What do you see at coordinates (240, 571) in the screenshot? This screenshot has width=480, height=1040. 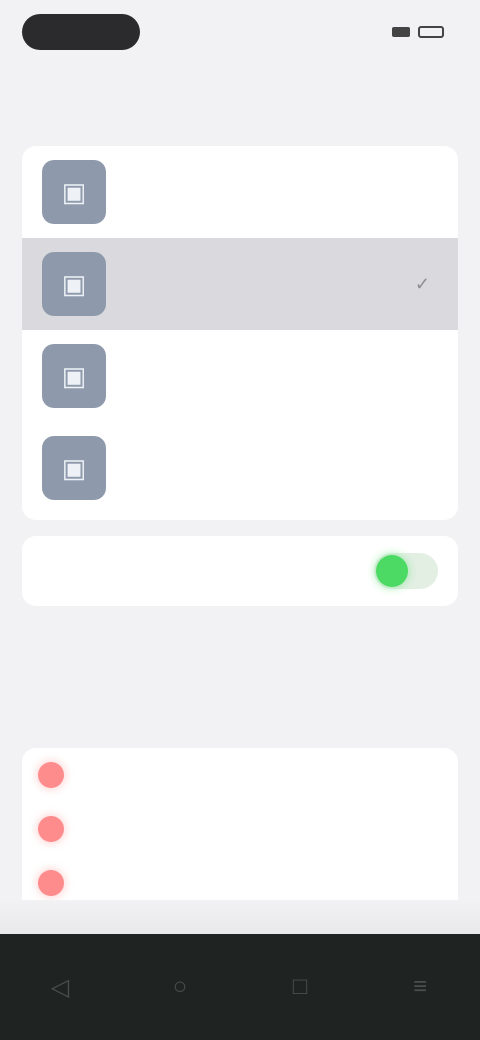 I see `toggle-row` at bounding box center [240, 571].